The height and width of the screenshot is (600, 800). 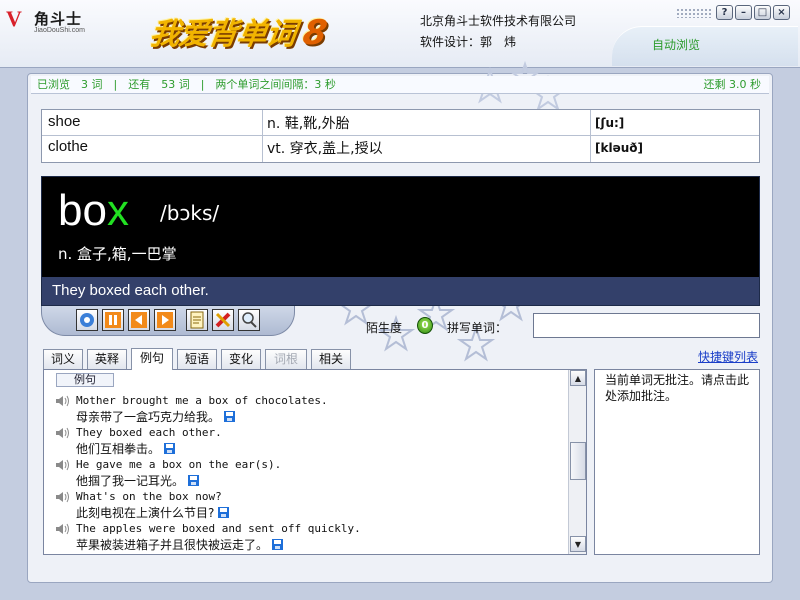 What do you see at coordinates (677, 462) in the screenshot?
I see `annotation-panel: 当前单词无批注。请点击此处添加批注。` at bounding box center [677, 462].